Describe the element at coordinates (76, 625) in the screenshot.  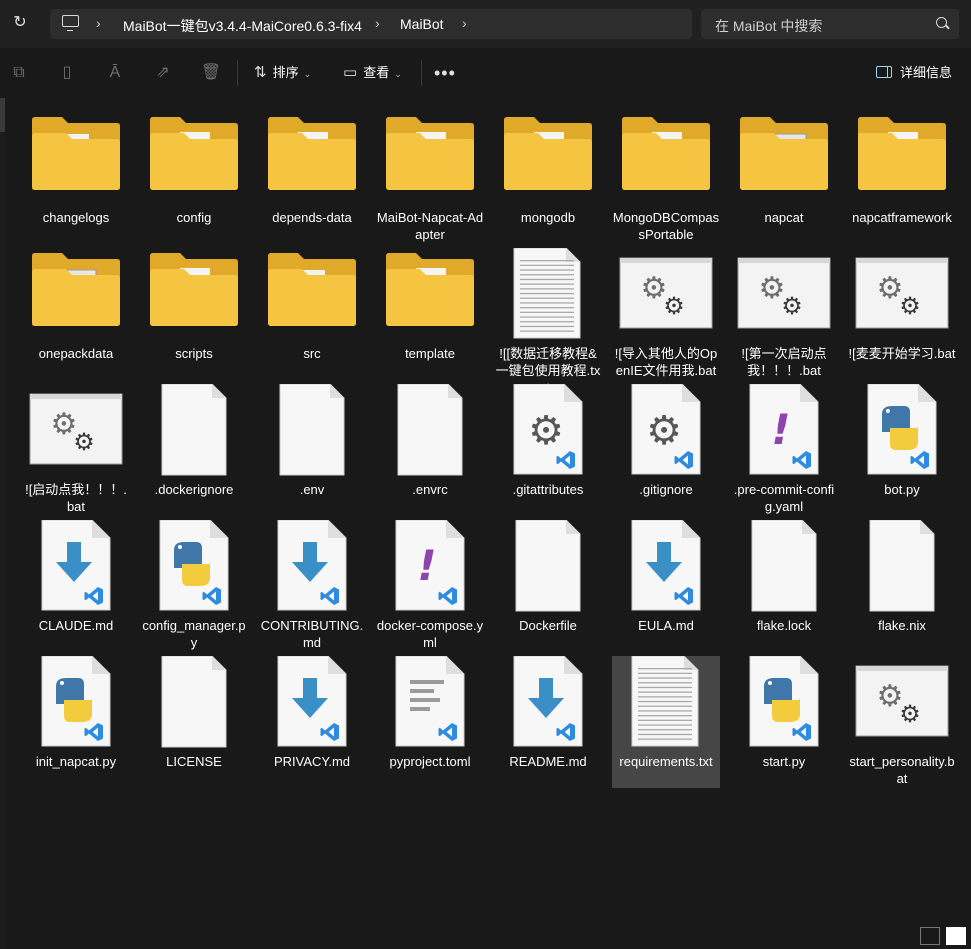
I see `item-label: CLAUDE.md` at that location.